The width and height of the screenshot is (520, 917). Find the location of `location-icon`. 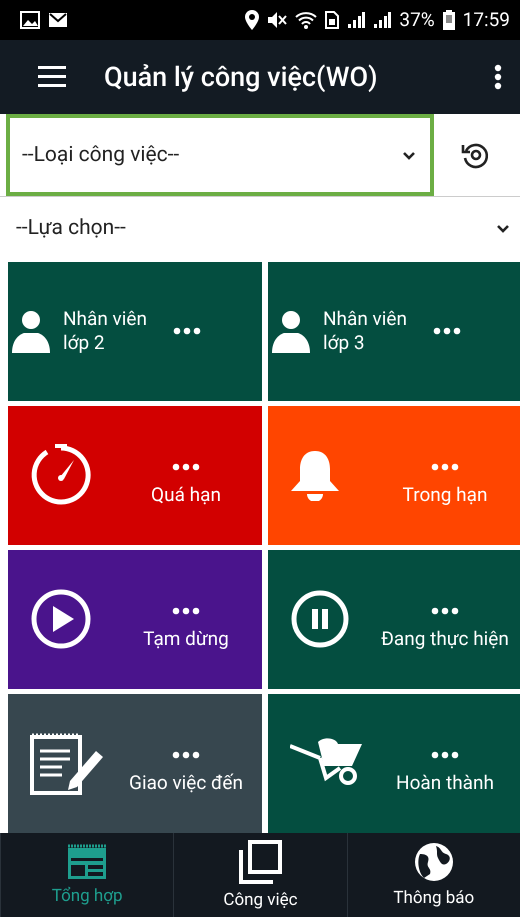

location-icon is located at coordinates (252, 20).